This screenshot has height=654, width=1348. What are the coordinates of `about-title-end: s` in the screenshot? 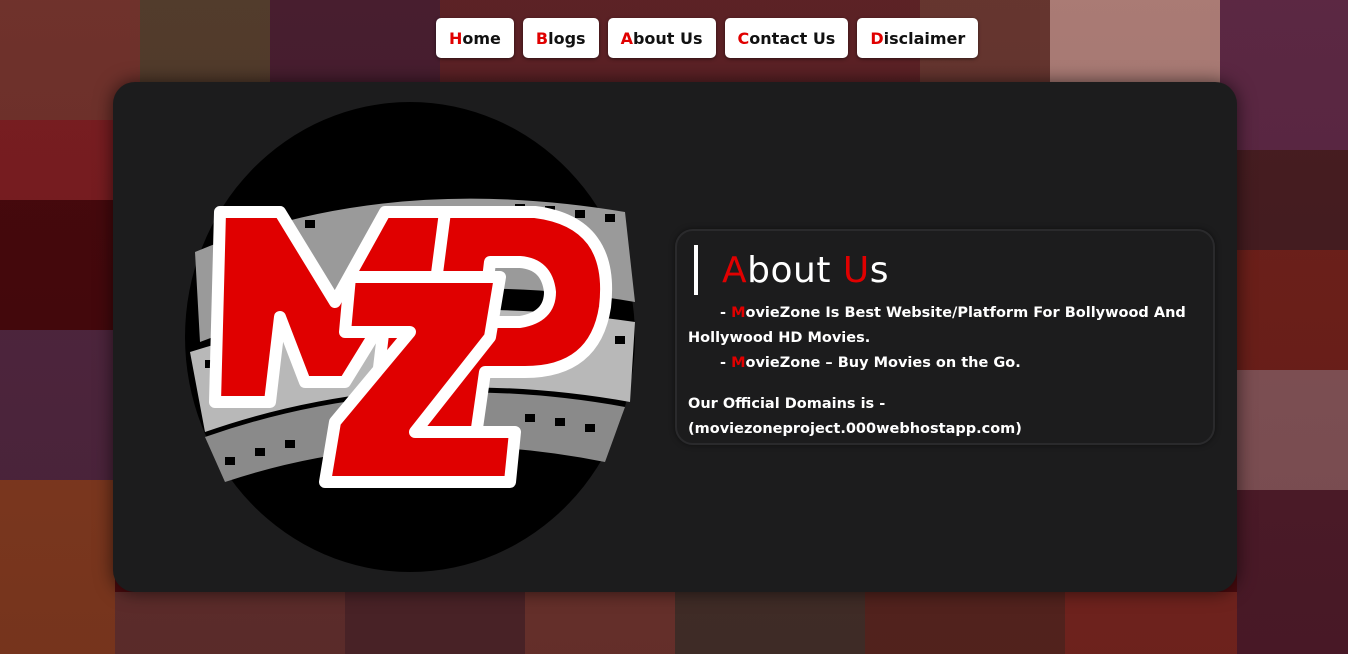 It's located at (879, 270).